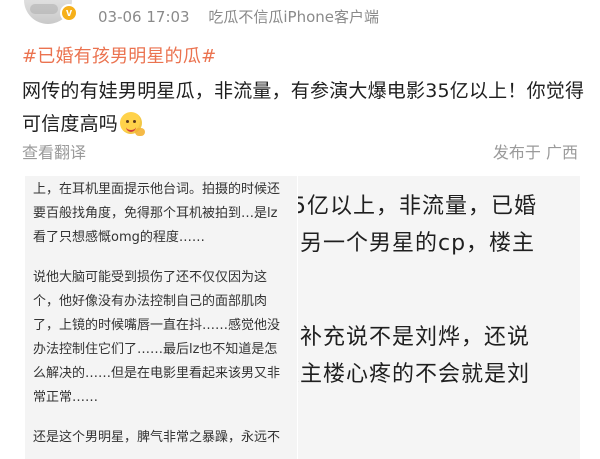 The image size is (600, 459). What do you see at coordinates (417, 206) in the screenshot?
I see `screenshot-right-line-1: 35亿以上，非流量，已婚` at bounding box center [417, 206].